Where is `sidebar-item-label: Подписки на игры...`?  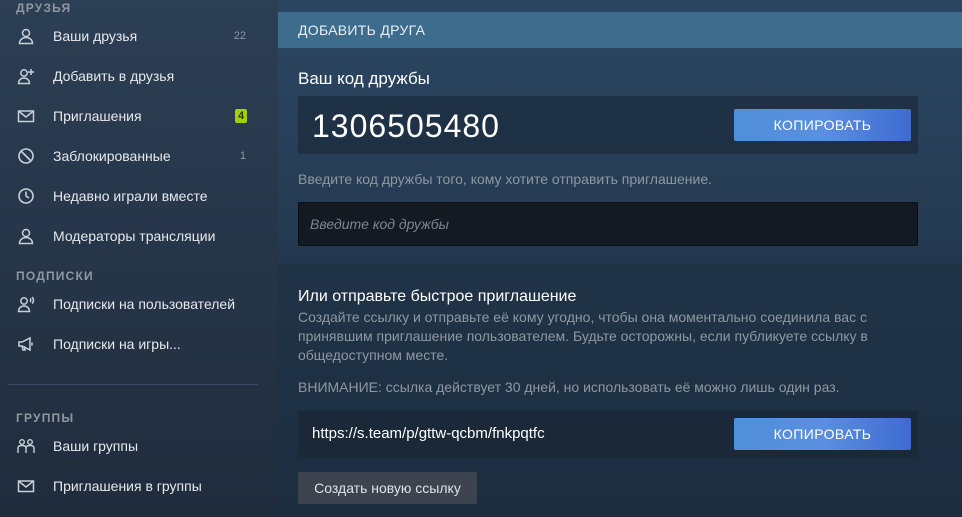 sidebar-item-label: Подписки на игры... is located at coordinates (117, 344).